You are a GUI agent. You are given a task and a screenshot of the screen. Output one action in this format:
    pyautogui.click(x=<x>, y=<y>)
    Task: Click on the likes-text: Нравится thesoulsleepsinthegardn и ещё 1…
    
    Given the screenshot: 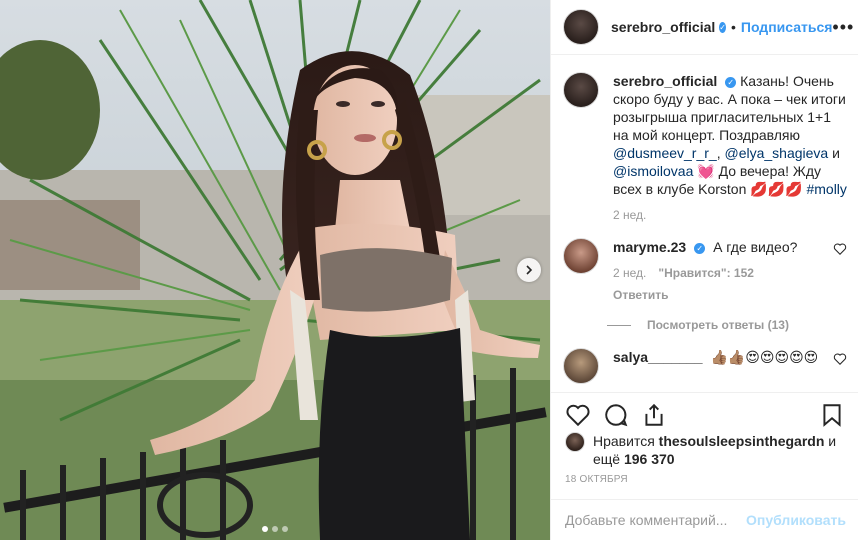 What is the action you would take?
    pyautogui.click(x=724, y=450)
    